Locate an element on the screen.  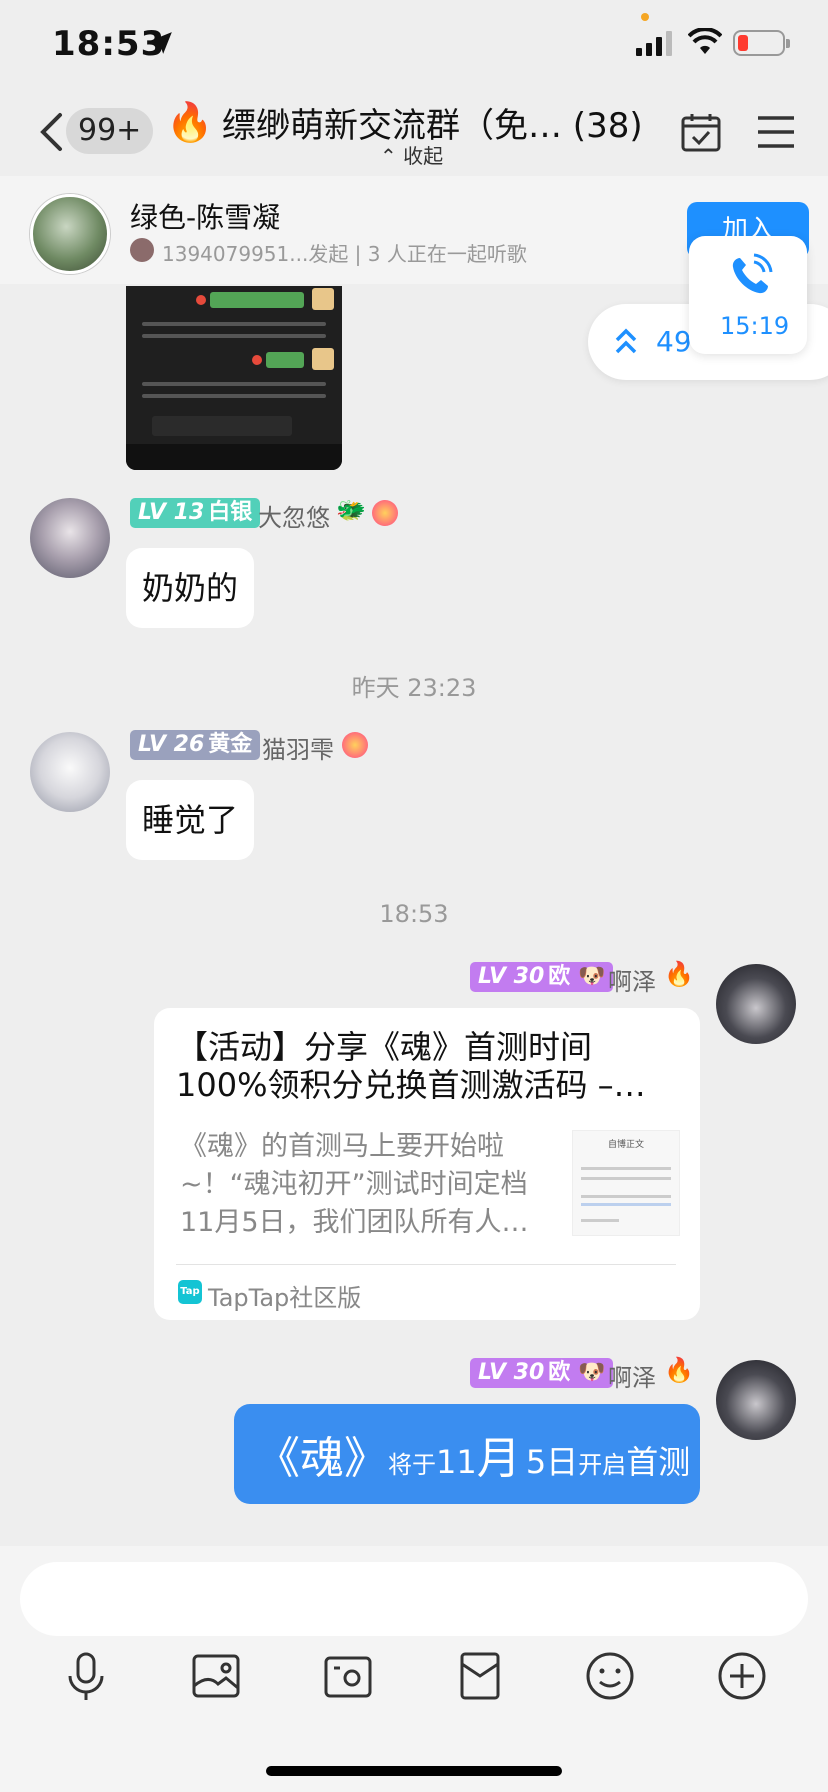
image-icon is located at coordinates (216, 1676).